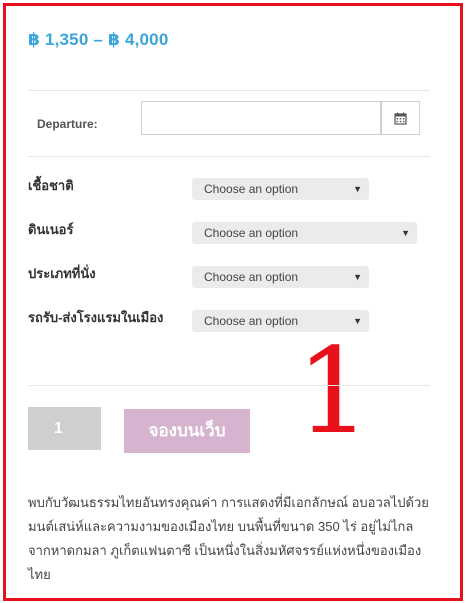  What do you see at coordinates (51, 185) in the screenshot?
I see `option-label-nationality: เชื้อชาติ` at bounding box center [51, 185].